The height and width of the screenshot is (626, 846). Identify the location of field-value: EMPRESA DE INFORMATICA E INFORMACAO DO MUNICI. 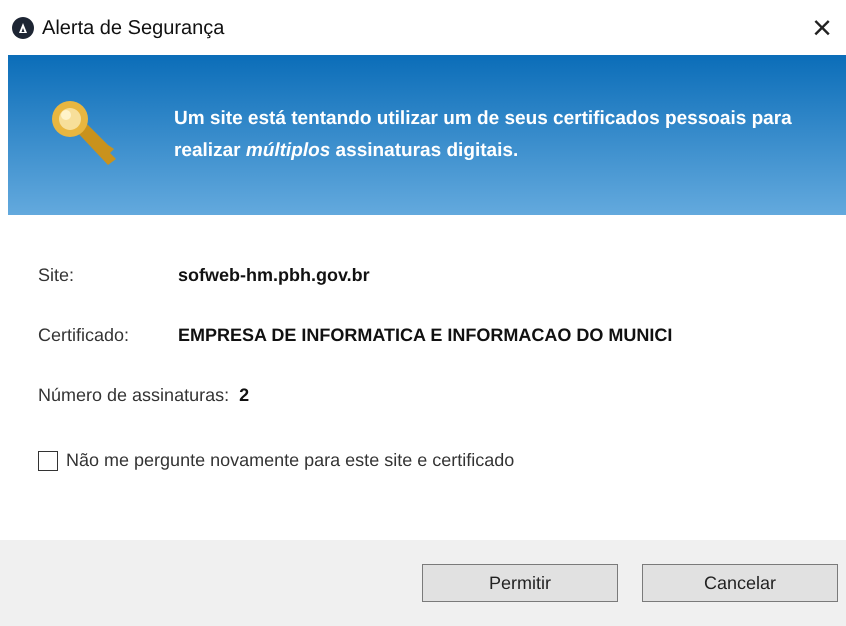
(425, 335).